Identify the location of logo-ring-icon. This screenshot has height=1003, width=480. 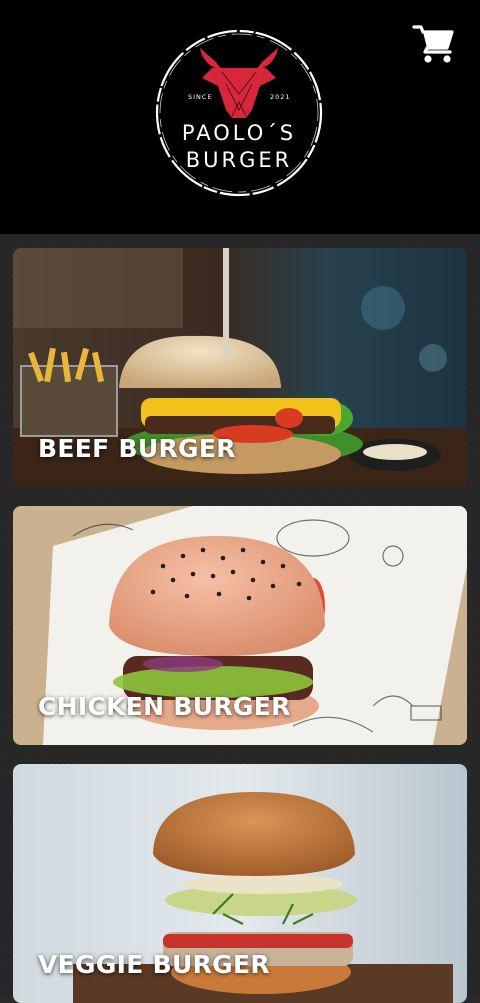
(239, 113).